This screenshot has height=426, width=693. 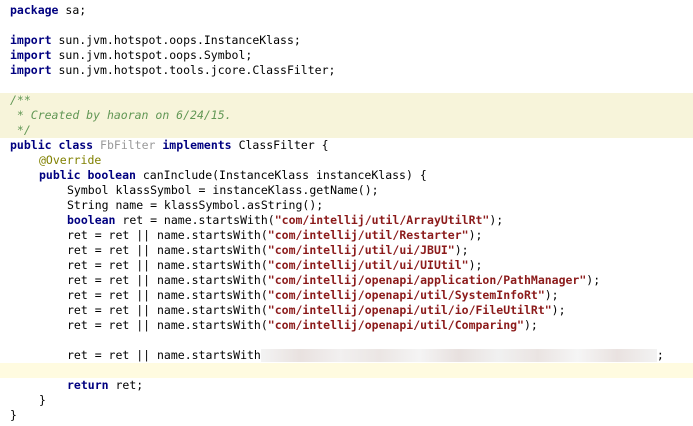 What do you see at coordinates (346, 115) in the screenshot?
I see `code-line-doc-body: * Created by haoran on 6/24/15.` at bounding box center [346, 115].